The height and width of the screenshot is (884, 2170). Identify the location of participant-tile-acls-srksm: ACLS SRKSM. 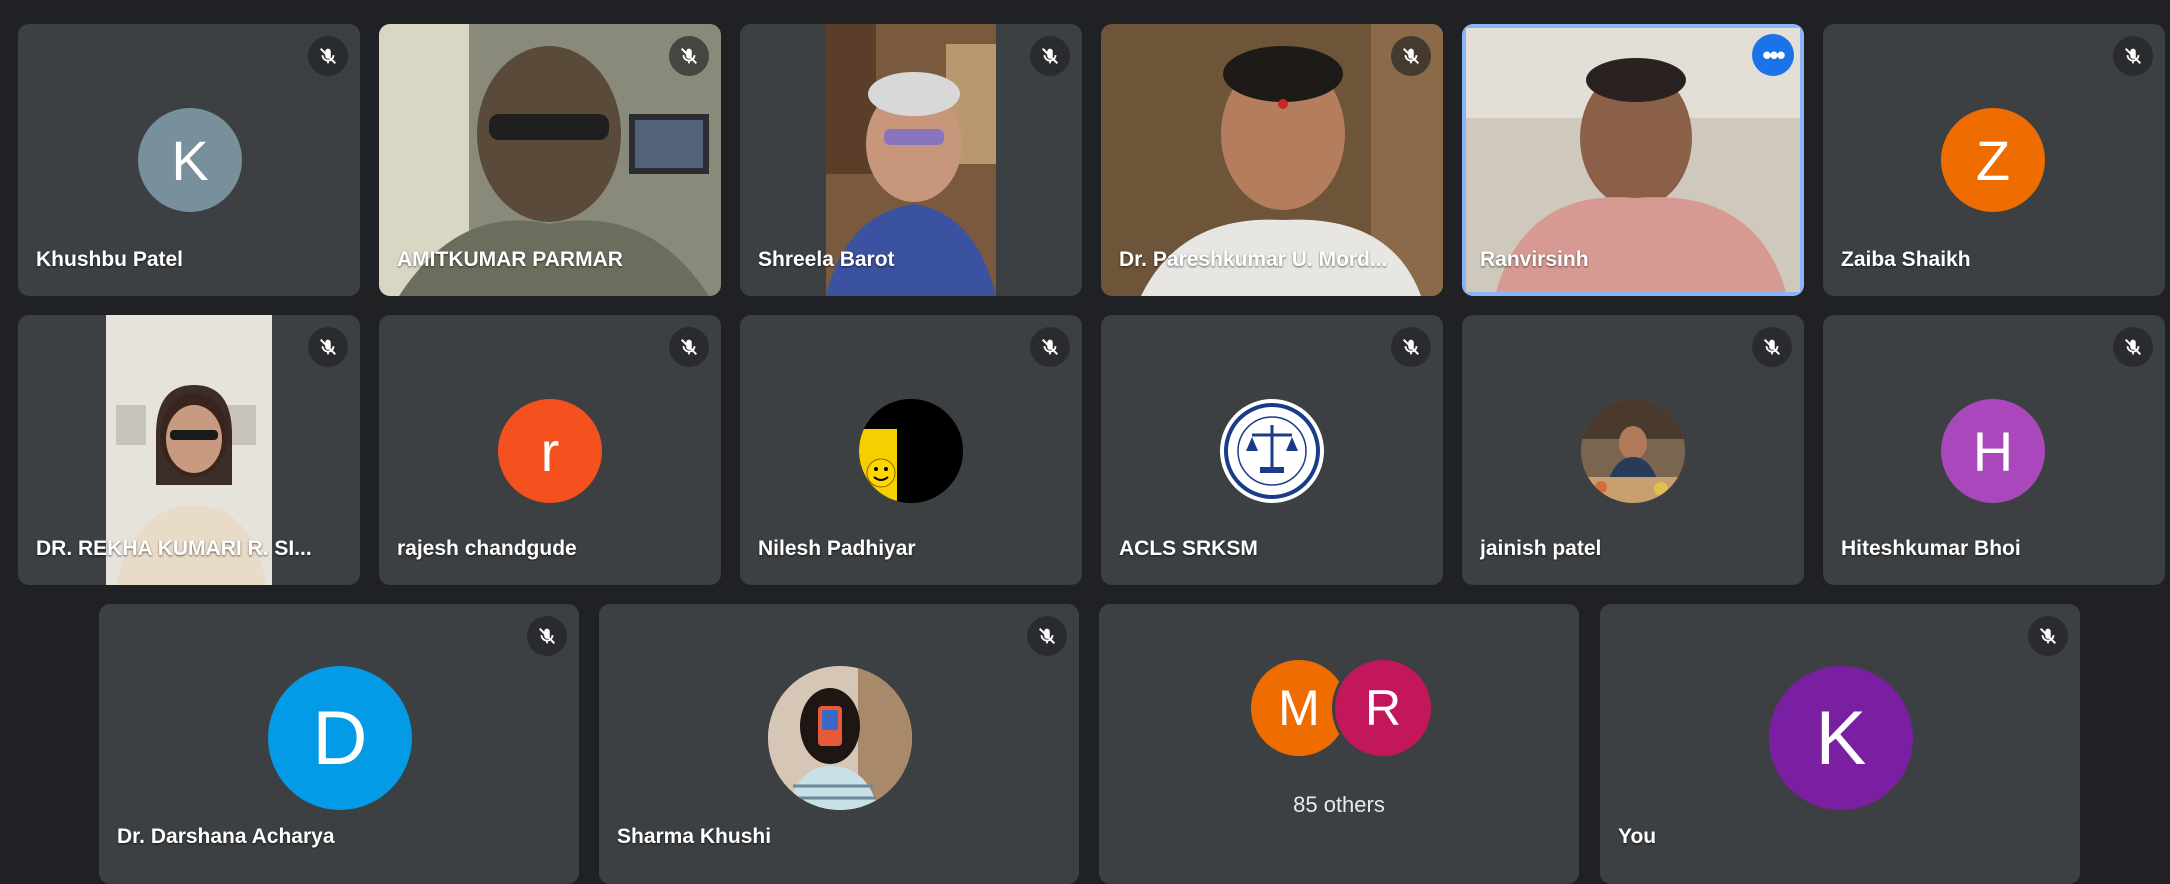
(1272, 450).